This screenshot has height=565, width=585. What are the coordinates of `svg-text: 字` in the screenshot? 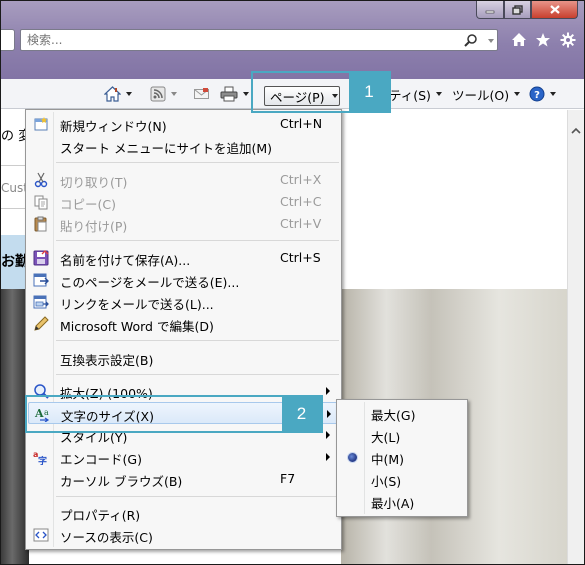 It's located at (42, 460).